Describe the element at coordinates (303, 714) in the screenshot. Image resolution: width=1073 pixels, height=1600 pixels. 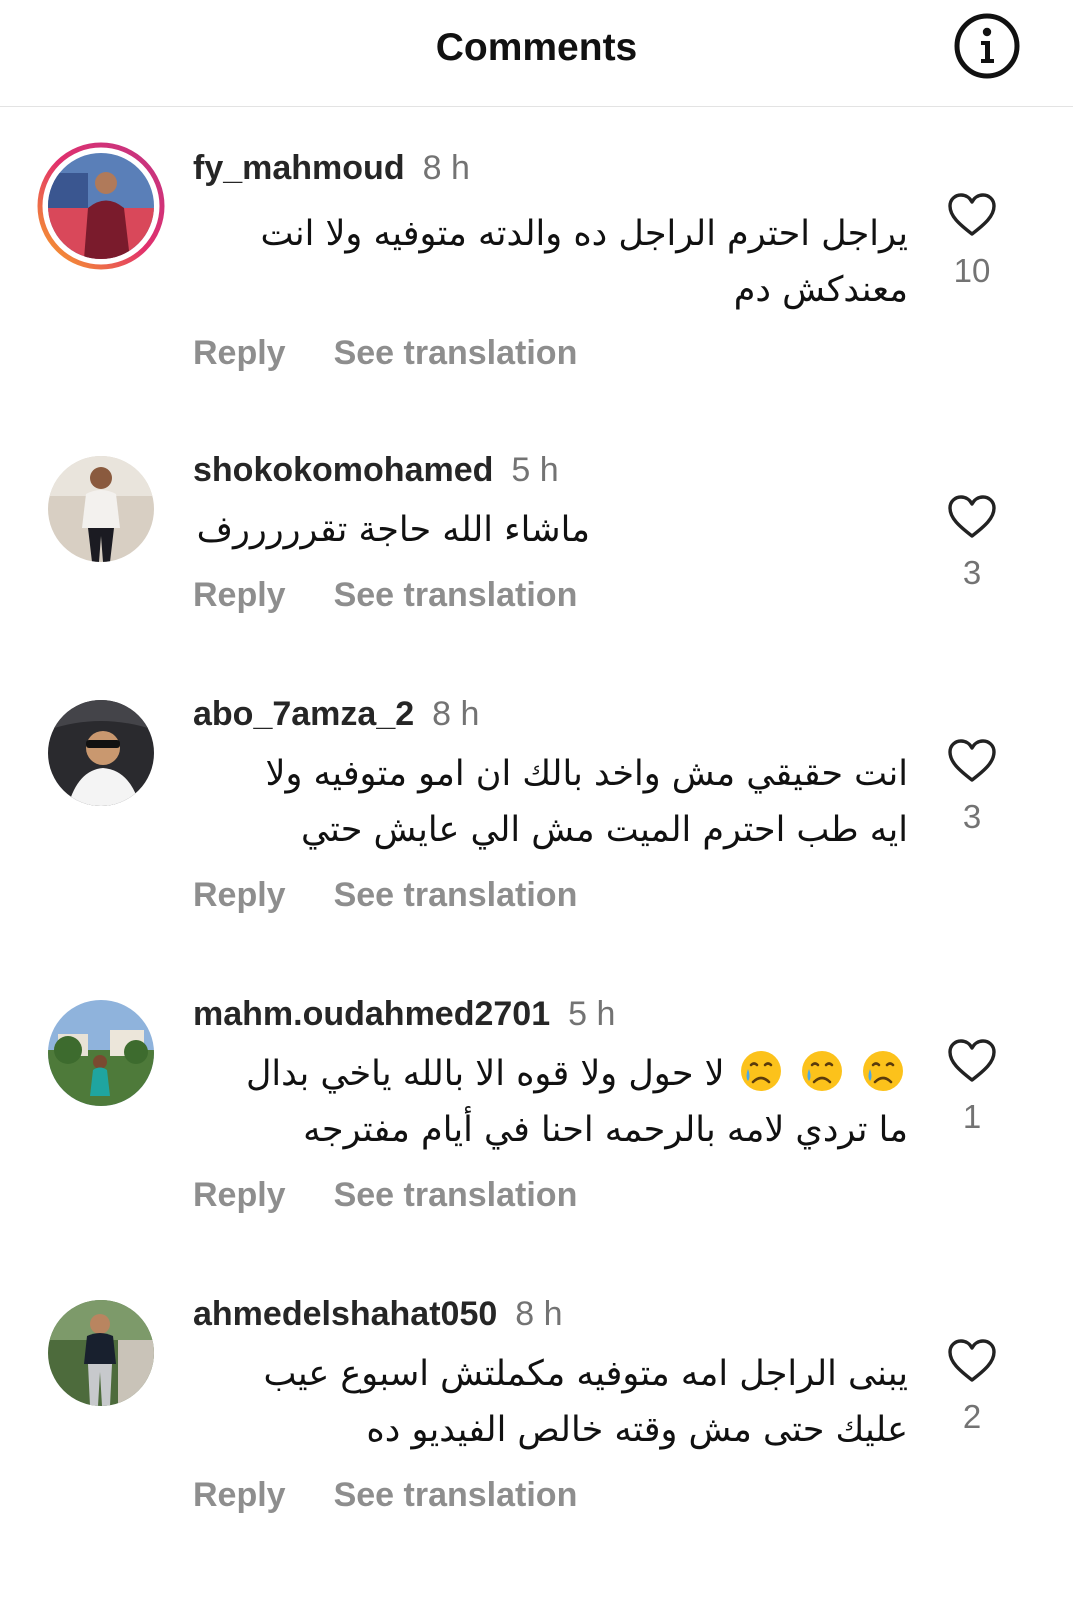
I see `username: abo_7amza_2` at that location.